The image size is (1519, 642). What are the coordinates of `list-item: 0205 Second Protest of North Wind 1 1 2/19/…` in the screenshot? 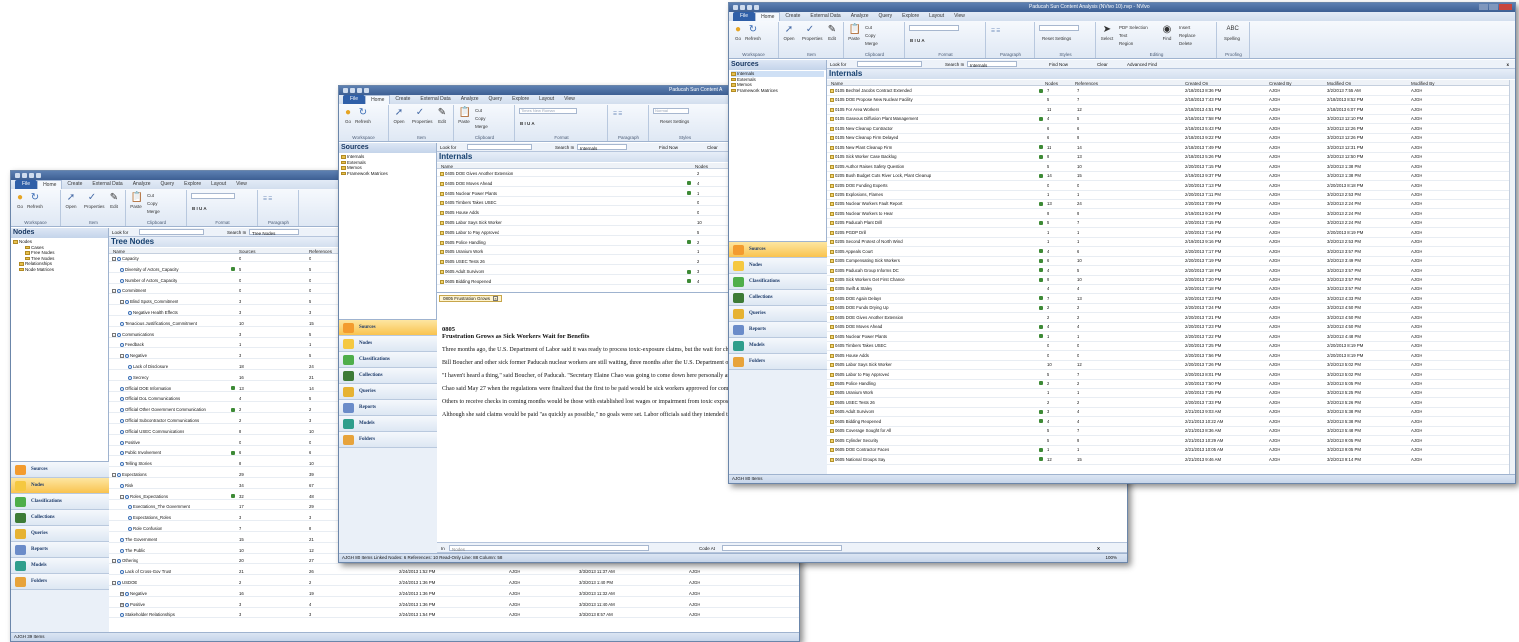 It's located at (1168, 243).